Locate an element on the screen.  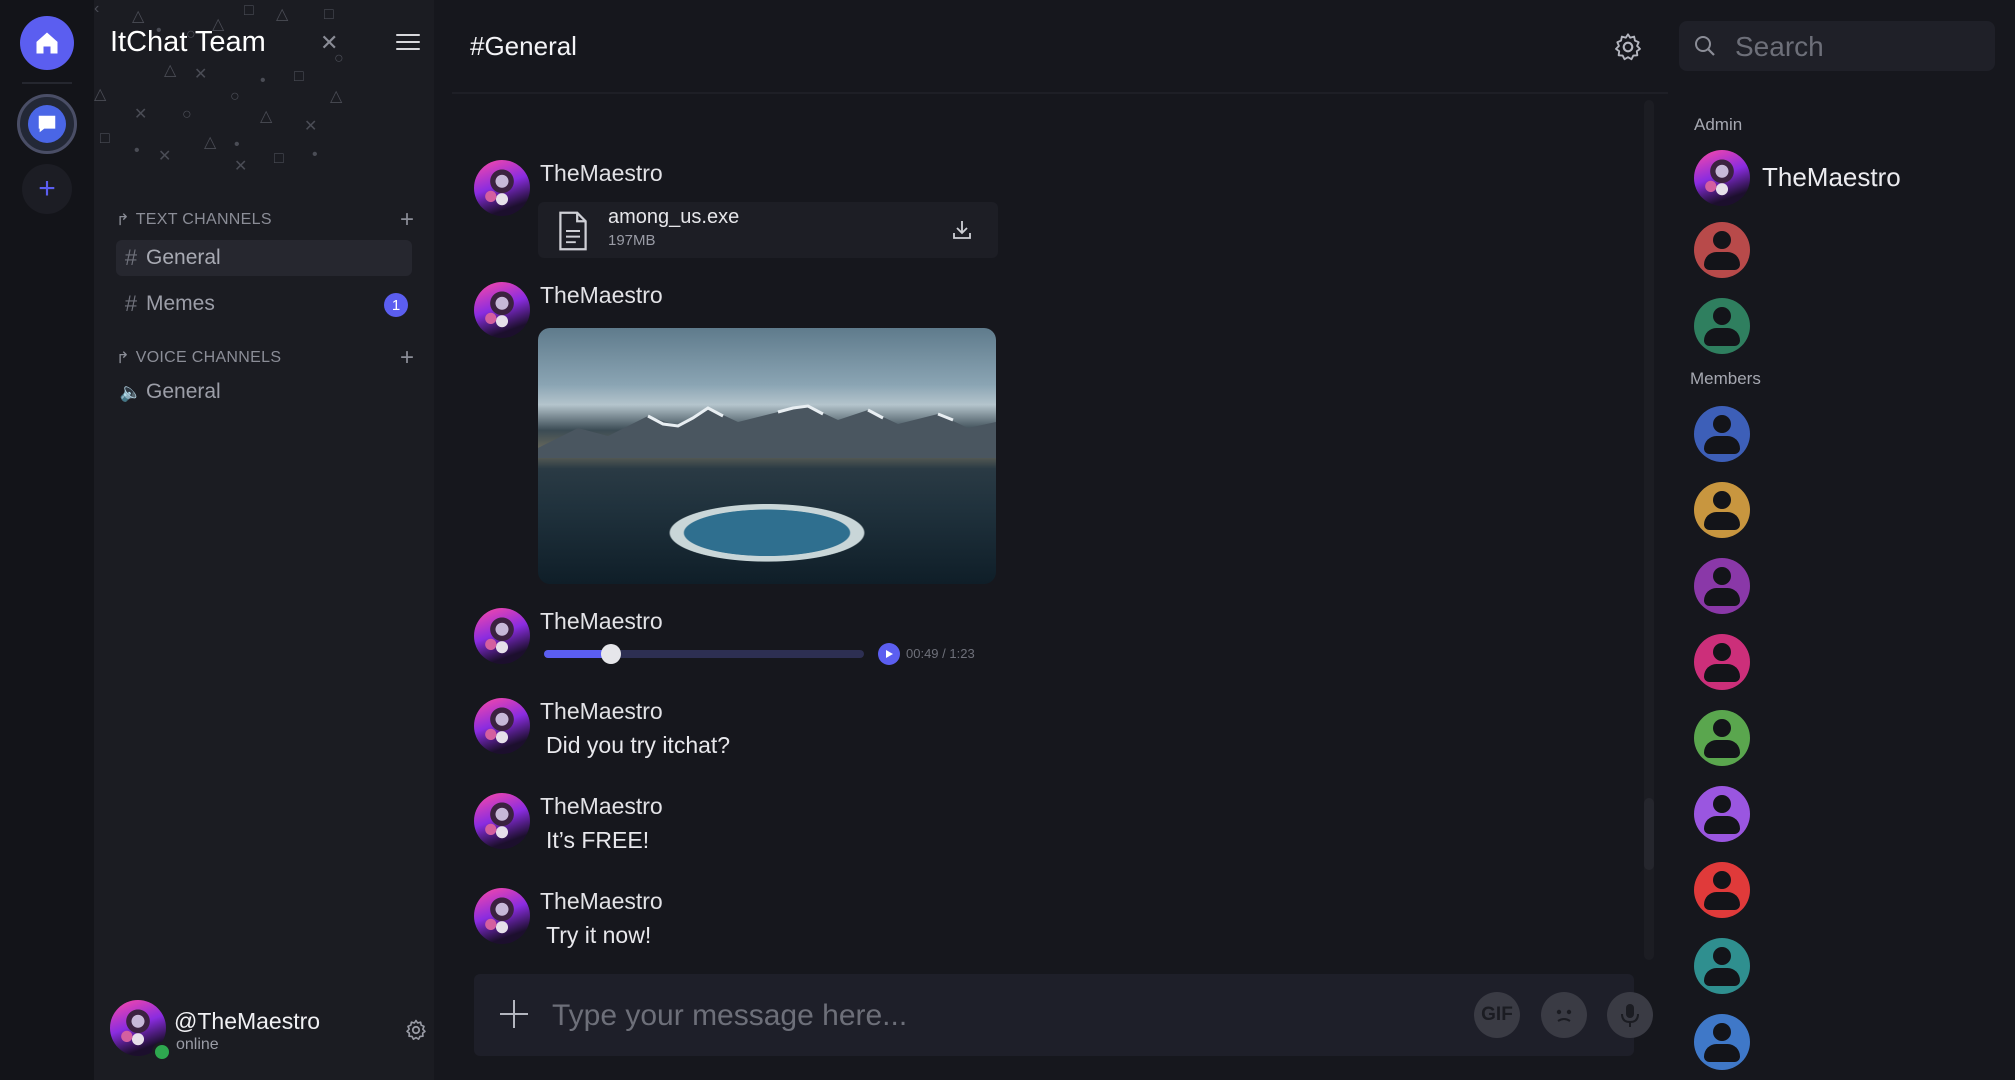
microphone-icon is located at coordinates (1630, 1015).